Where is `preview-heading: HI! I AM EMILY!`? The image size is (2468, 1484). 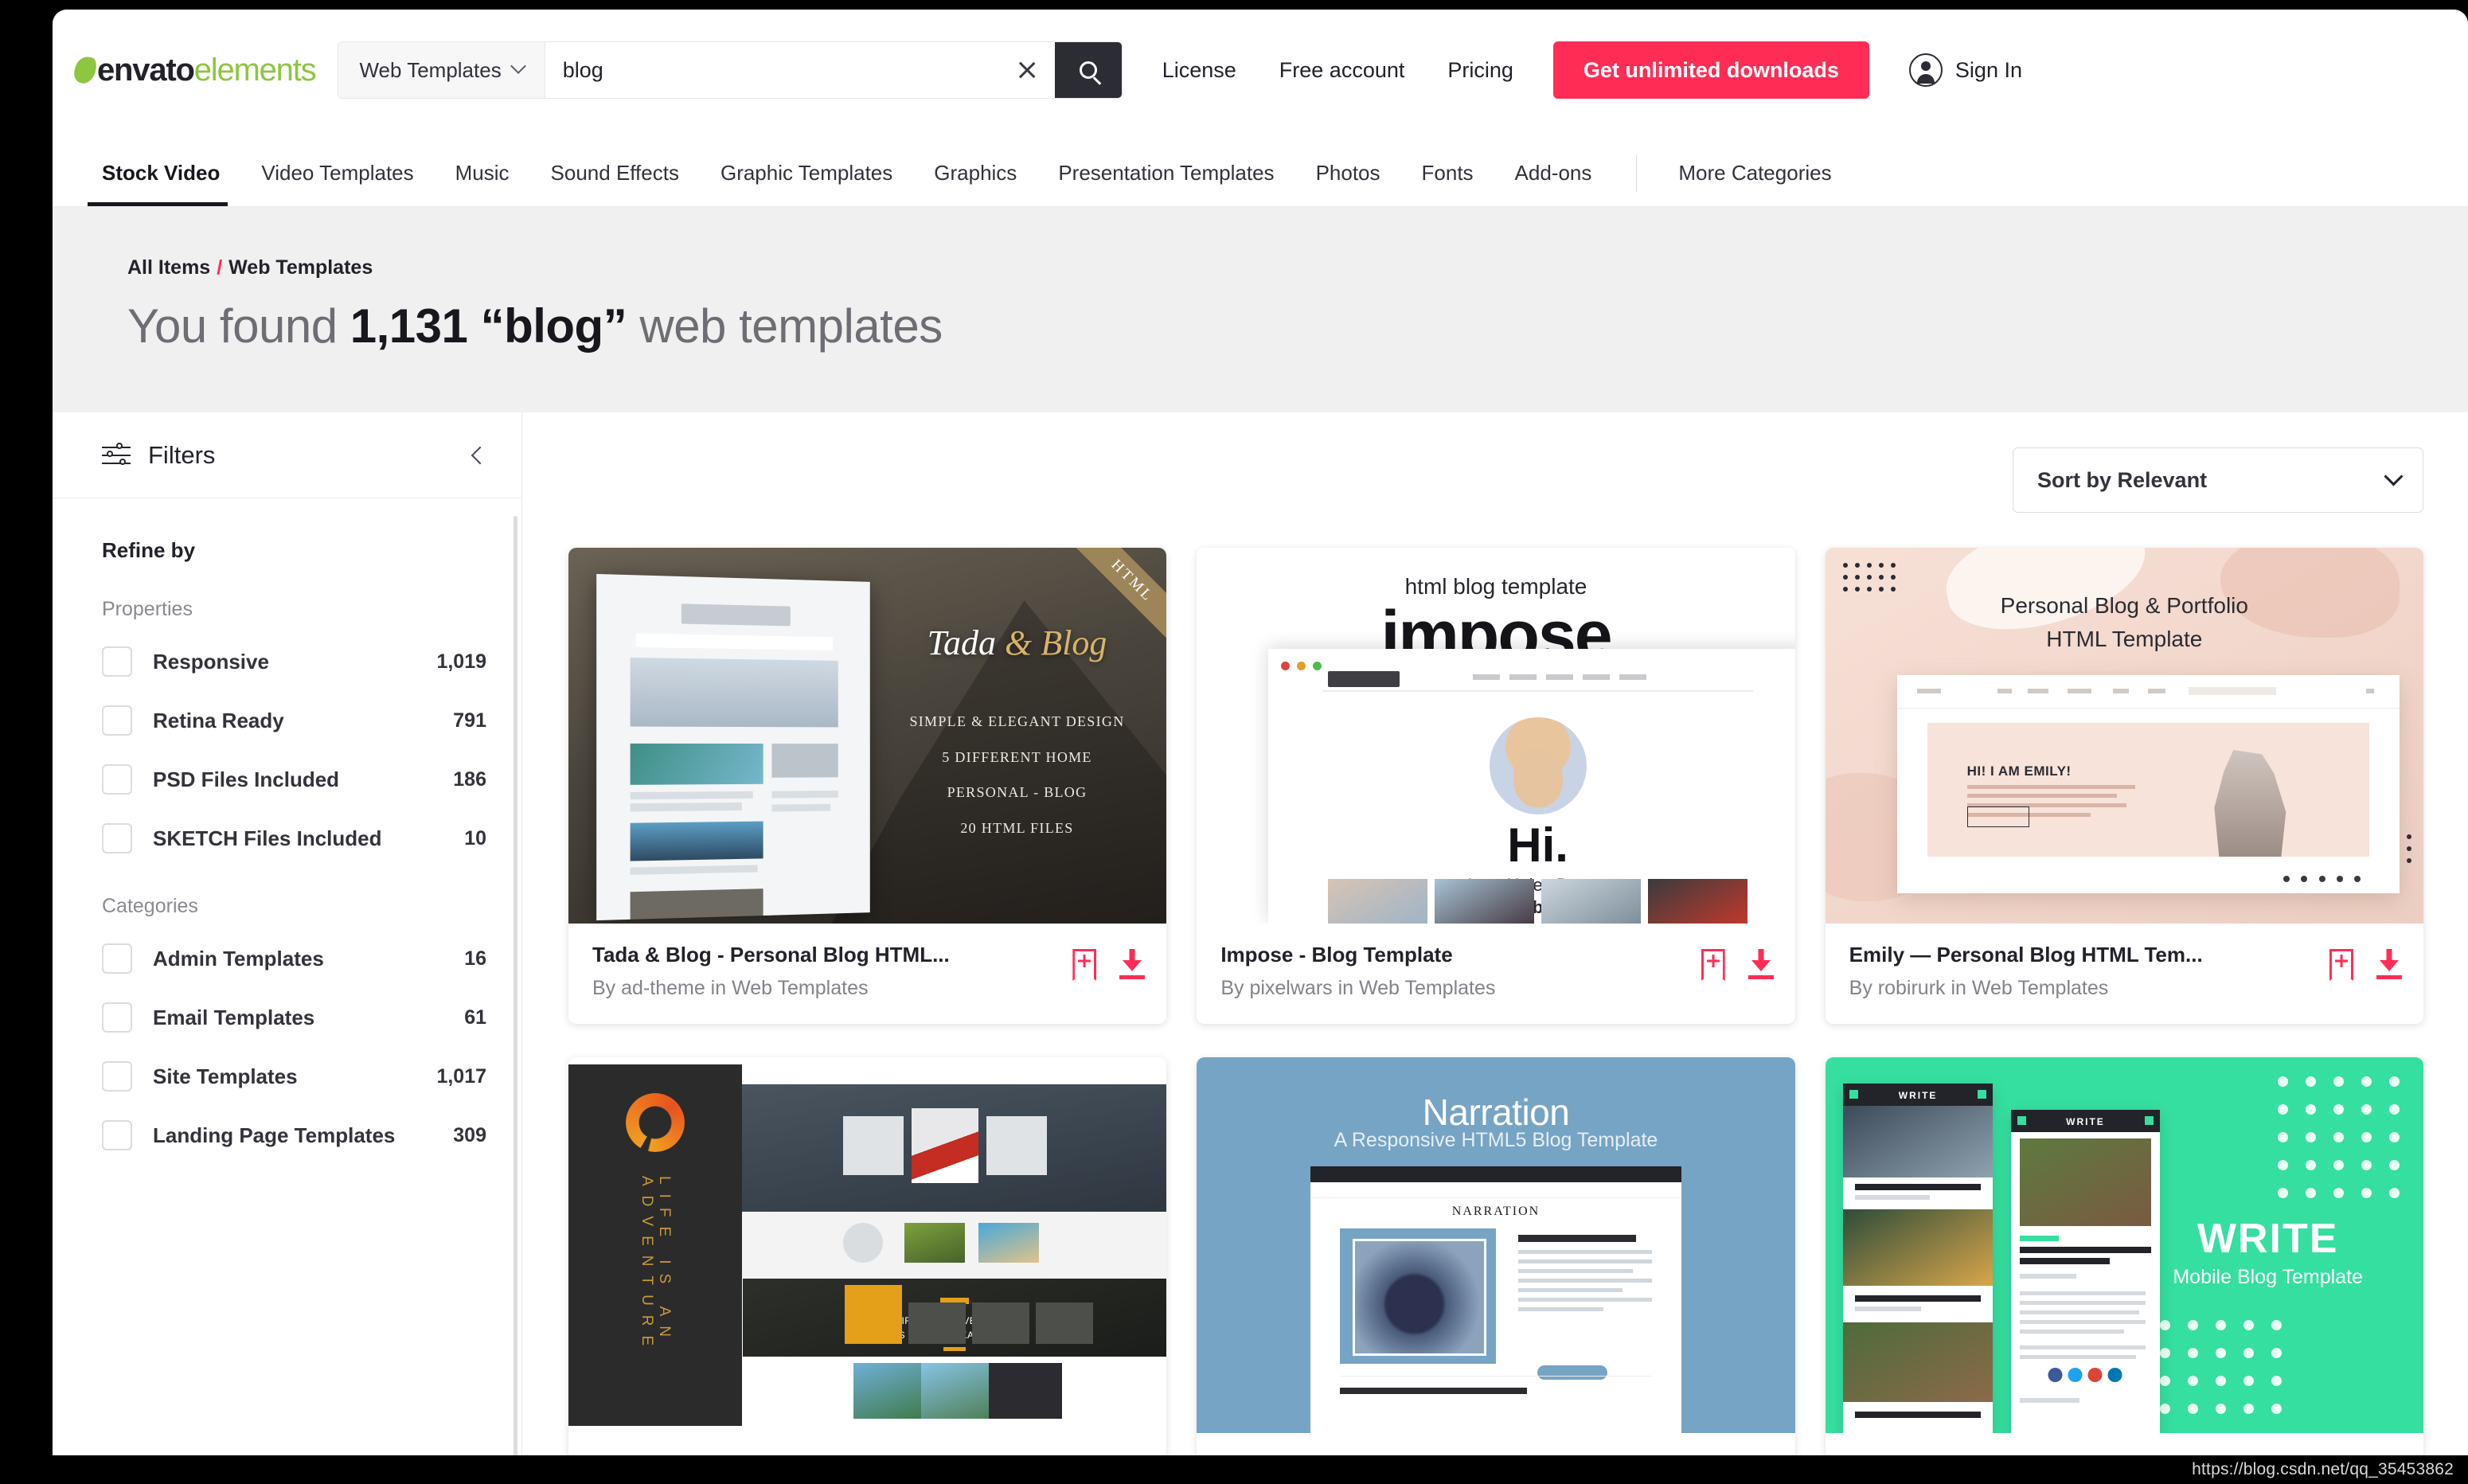 preview-heading: HI! I AM EMILY! is located at coordinates (2019, 771).